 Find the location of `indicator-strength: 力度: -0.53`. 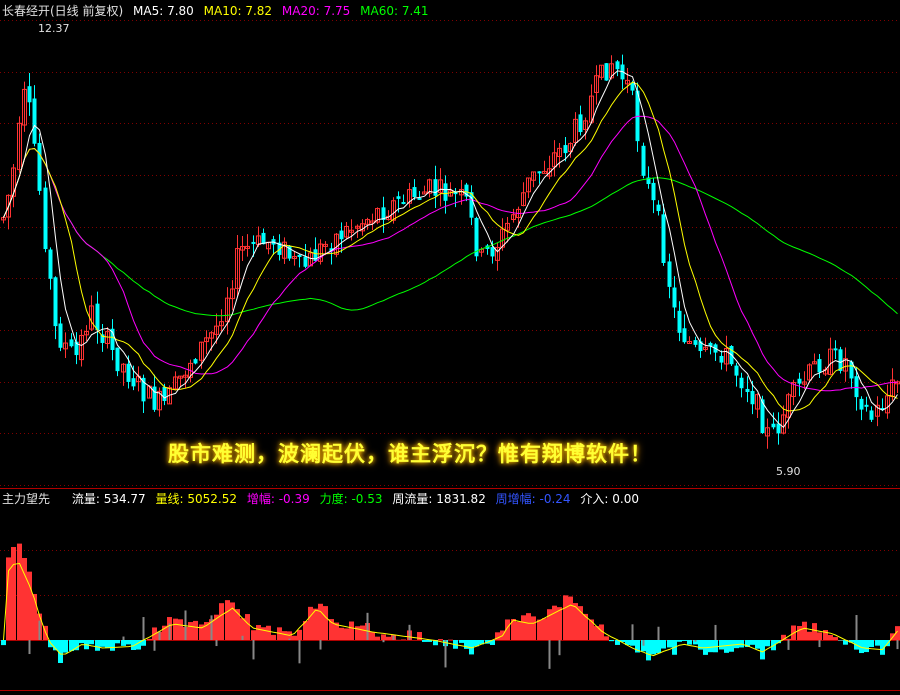

indicator-strength: 力度: -0.53 is located at coordinates (351, 499).